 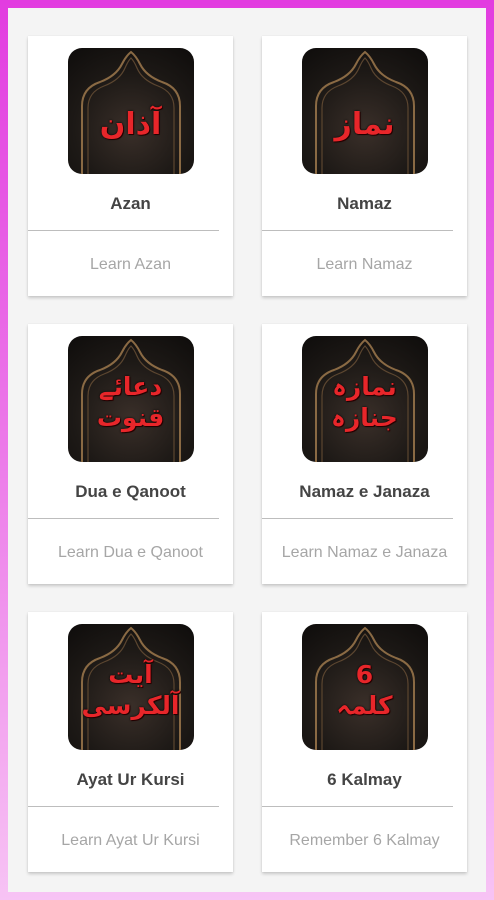 I want to click on dua-e-qanoot-urdu-label: دعائے قنوت, so click(x=131, y=402).